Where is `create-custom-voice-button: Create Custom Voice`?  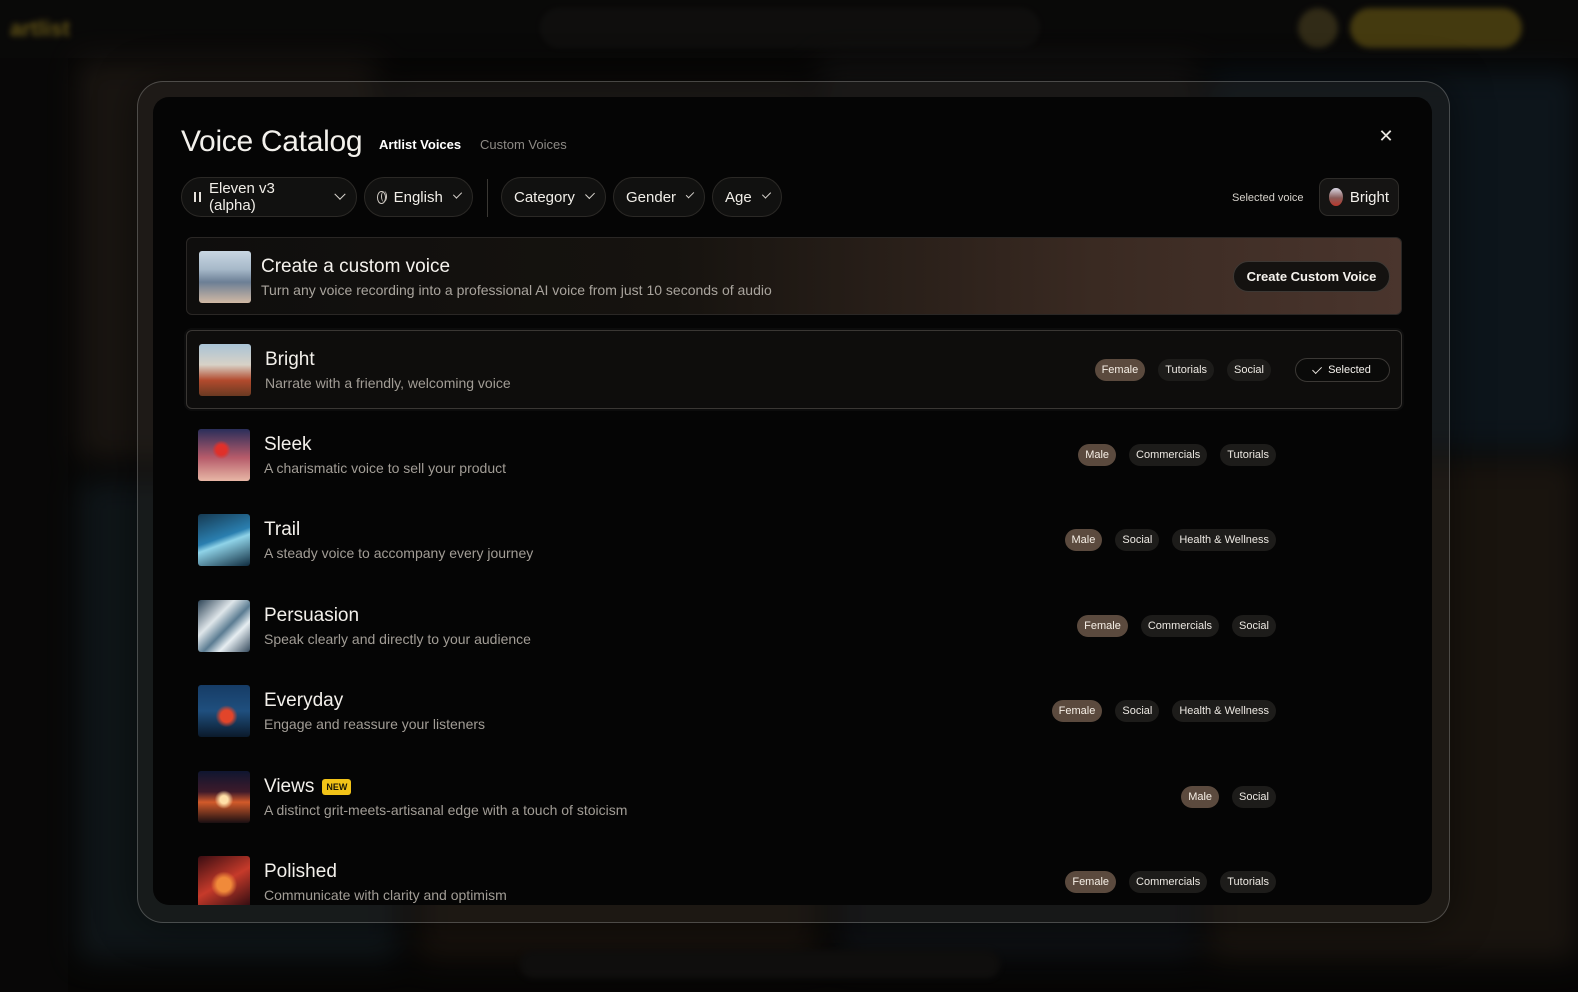 create-custom-voice-button: Create Custom Voice is located at coordinates (1311, 276).